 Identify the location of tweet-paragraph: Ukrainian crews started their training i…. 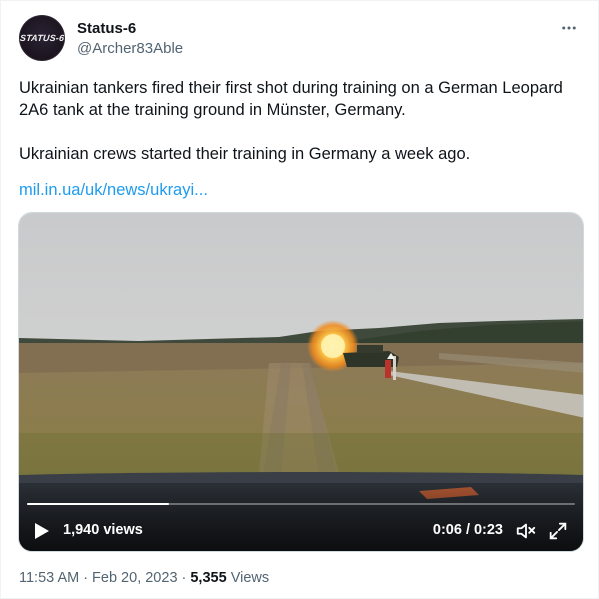
(245, 154).